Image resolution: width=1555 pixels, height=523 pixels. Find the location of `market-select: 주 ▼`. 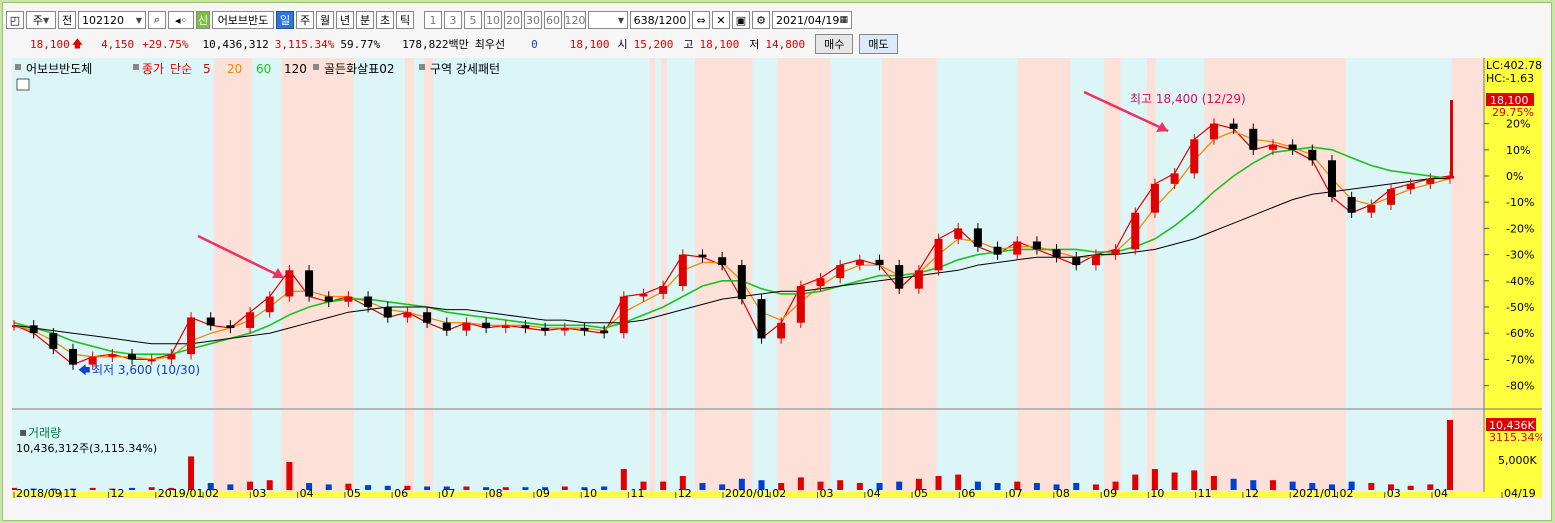

market-select: 주 ▼ is located at coordinates (41, 20).